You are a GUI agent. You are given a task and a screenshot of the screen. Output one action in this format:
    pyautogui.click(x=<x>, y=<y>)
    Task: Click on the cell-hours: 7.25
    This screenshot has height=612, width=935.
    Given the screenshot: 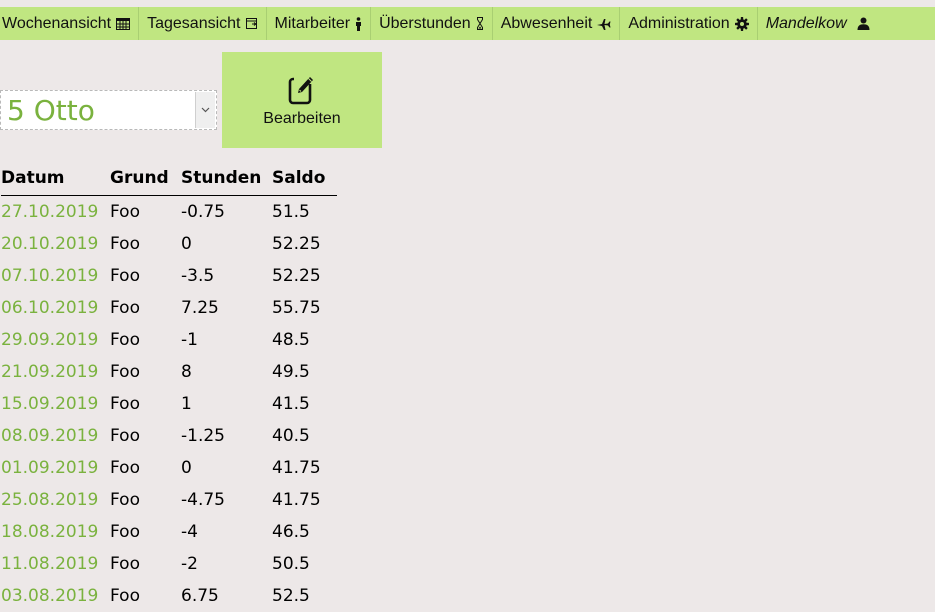 What is the action you would take?
    pyautogui.click(x=200, y=308)
    